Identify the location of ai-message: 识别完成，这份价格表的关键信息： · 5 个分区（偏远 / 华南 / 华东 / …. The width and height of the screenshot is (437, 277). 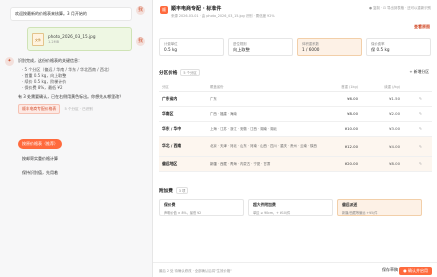
(82, 86).